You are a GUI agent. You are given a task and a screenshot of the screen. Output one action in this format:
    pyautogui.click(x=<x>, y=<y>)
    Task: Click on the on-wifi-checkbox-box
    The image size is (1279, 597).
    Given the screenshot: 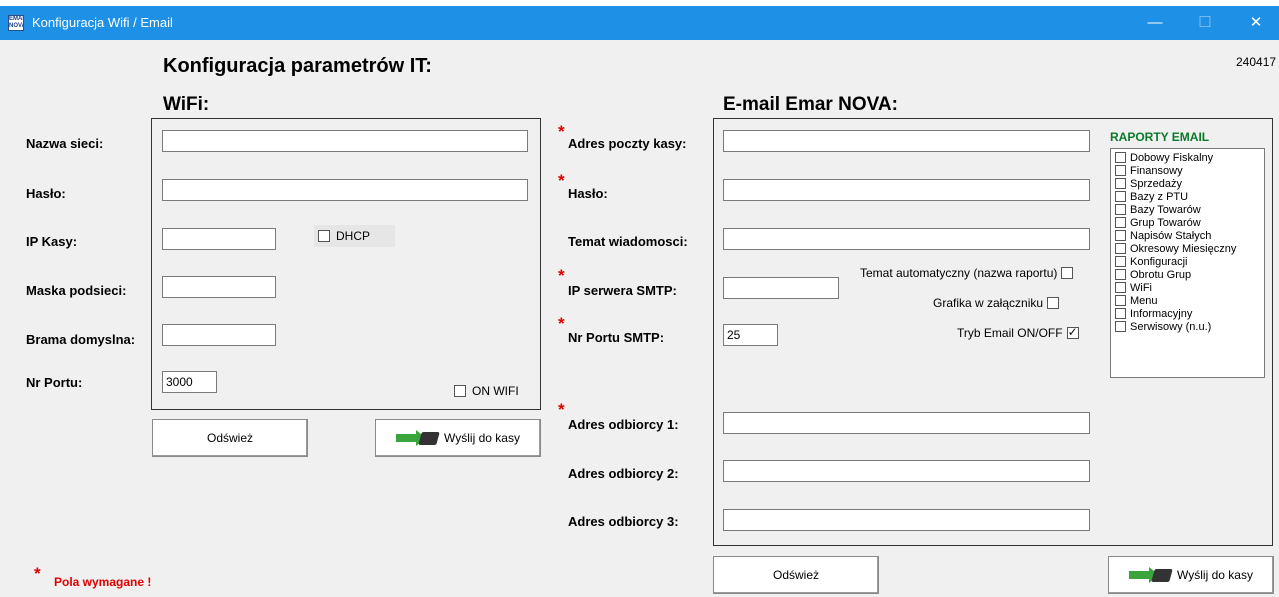 What is the action you would take?
    pyautogui.click(x=460, y=391)
    